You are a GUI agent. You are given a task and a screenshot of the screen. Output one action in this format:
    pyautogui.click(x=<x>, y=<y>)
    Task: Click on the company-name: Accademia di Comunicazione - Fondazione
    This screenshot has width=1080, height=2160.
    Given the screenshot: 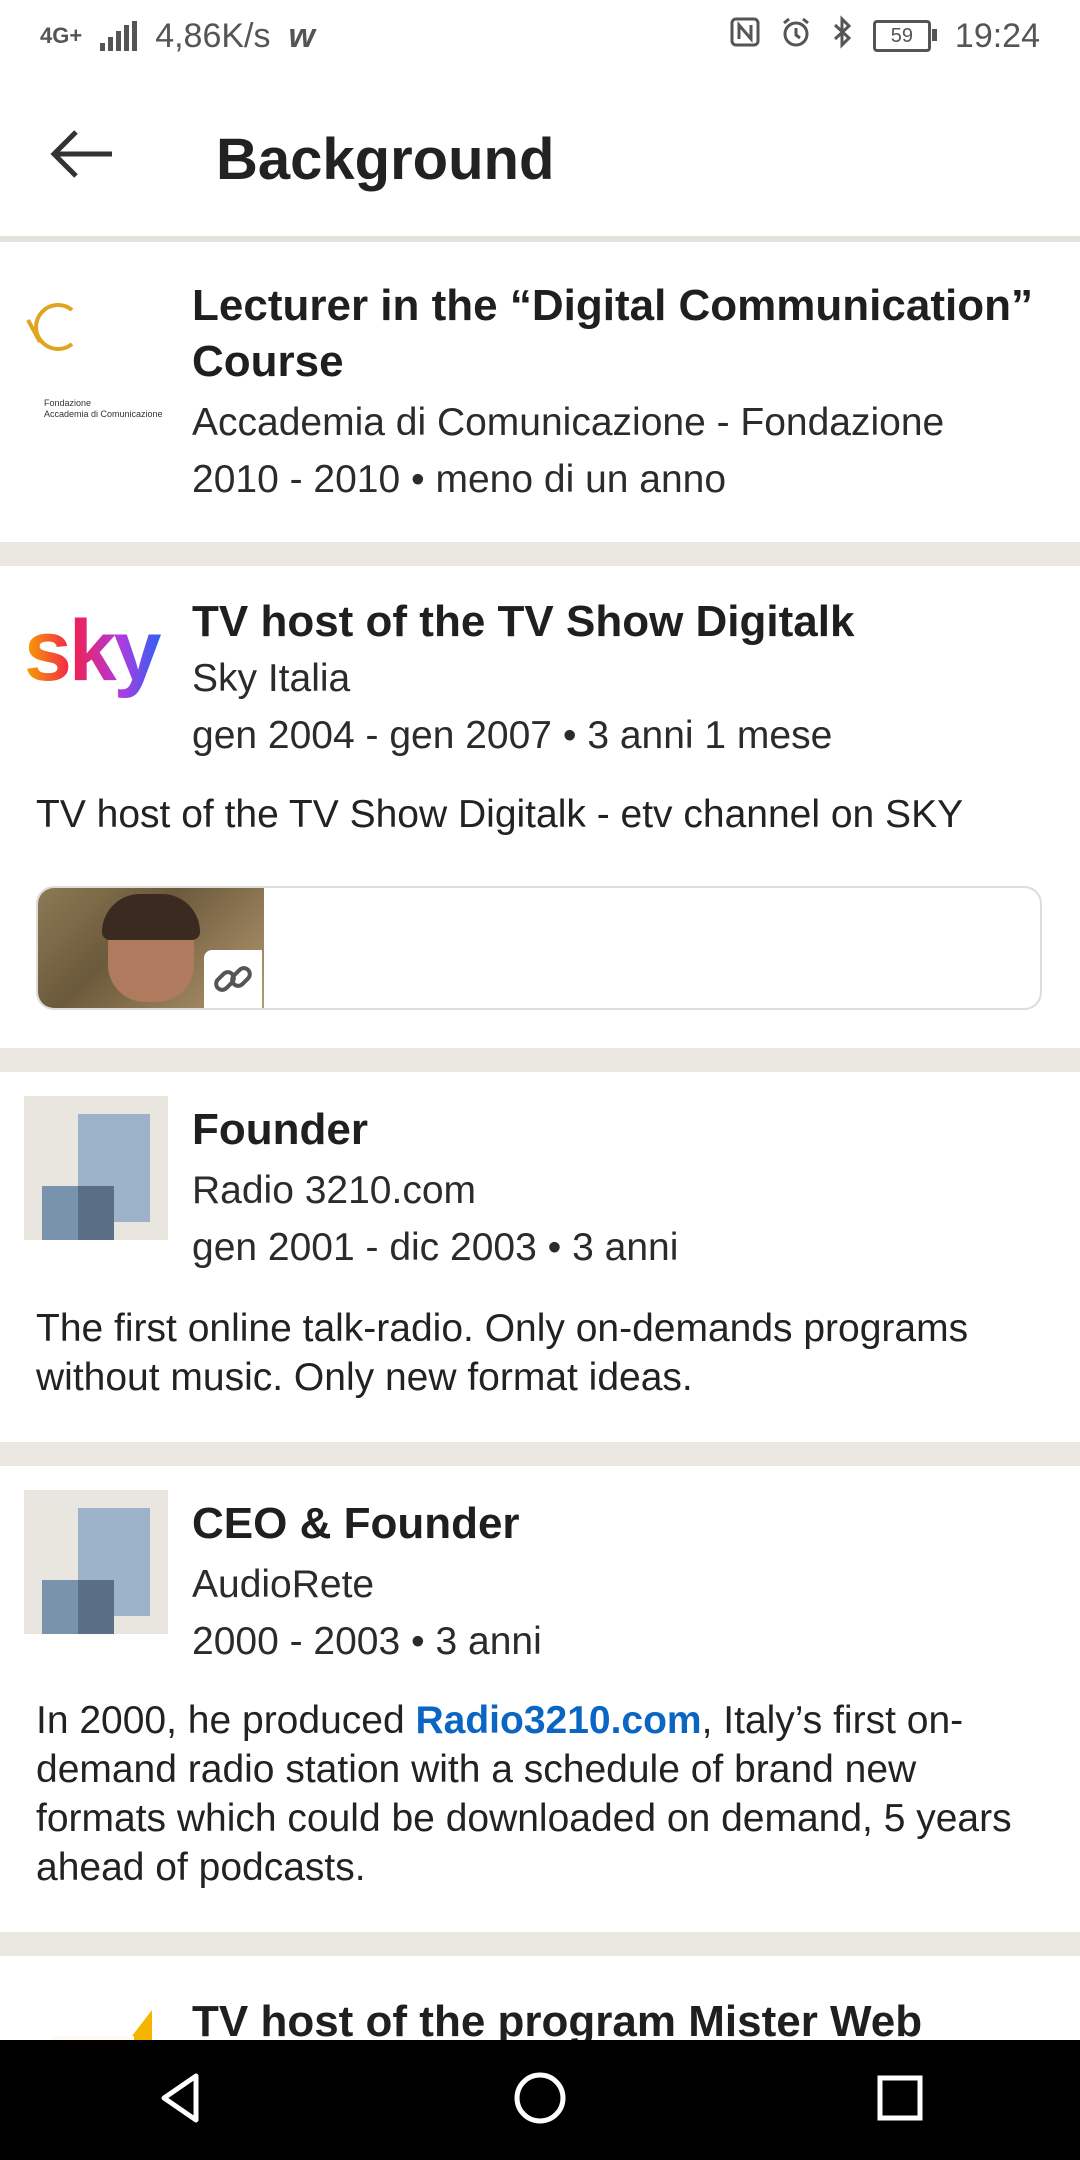 What is the action you would take?
    pyautogui.click(x=568, y=422)
    